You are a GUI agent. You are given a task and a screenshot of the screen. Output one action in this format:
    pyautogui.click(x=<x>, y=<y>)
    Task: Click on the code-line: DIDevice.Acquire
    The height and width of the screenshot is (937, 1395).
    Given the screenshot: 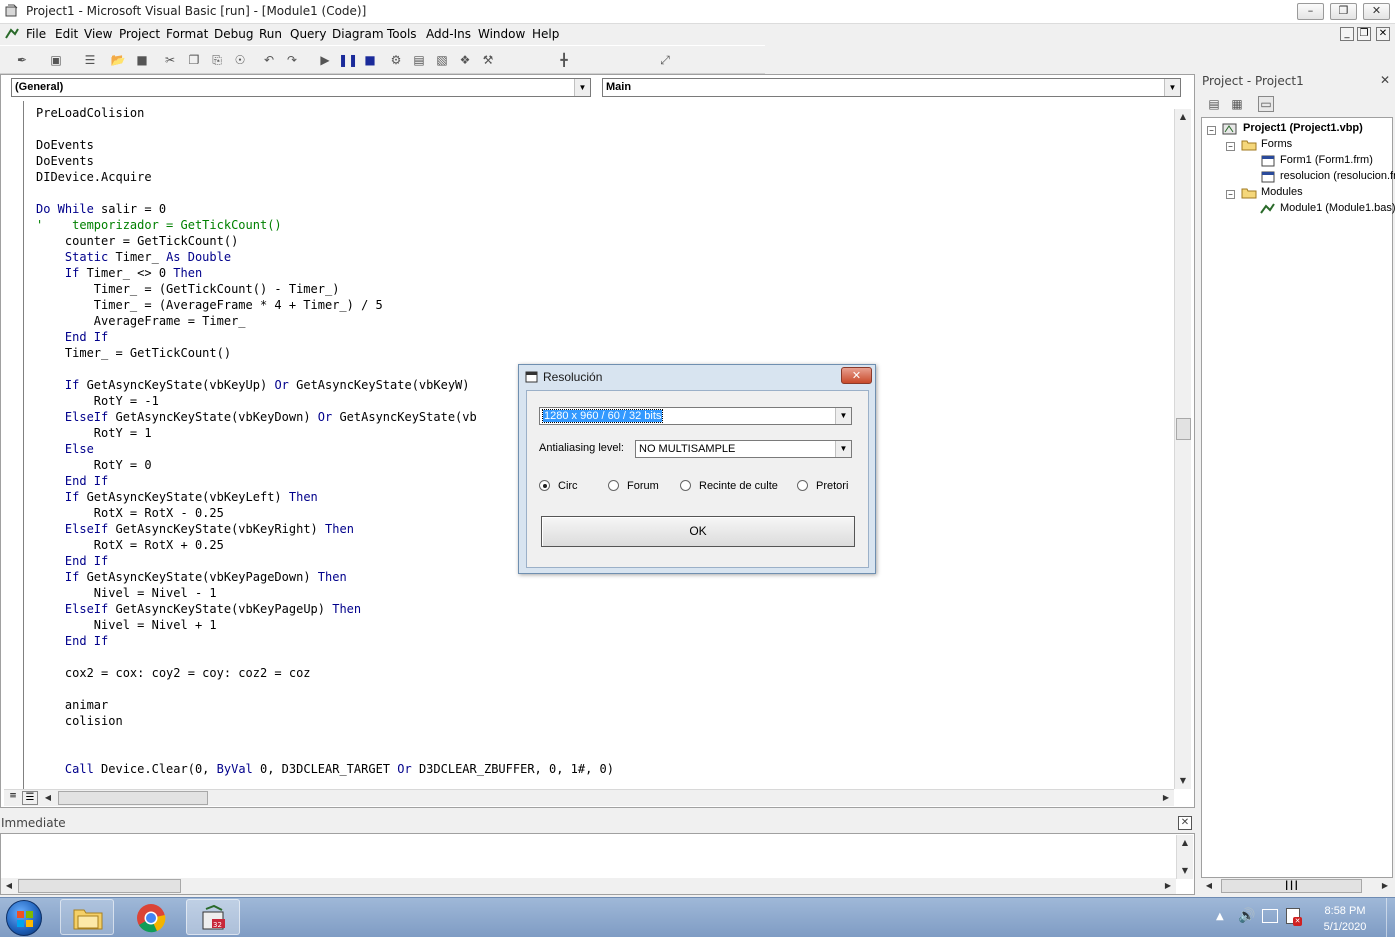 What is the action you would take?
    pyautogui.click(x=603, y=177)
    